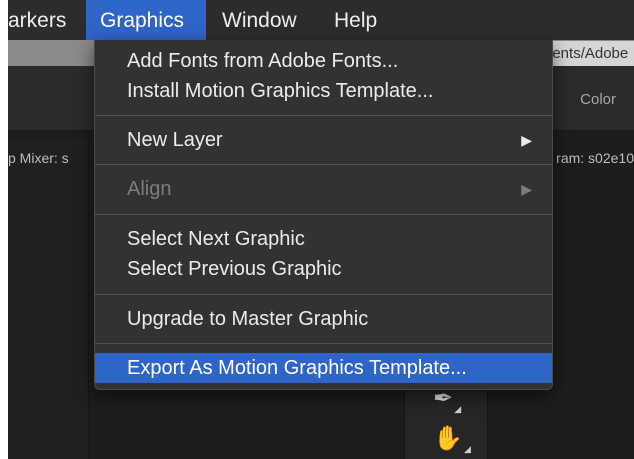  What do you see at coordinates (175, 140) in the screenshot?
I see `menu-item-label: New Layer` at bounding box center [175, 140].